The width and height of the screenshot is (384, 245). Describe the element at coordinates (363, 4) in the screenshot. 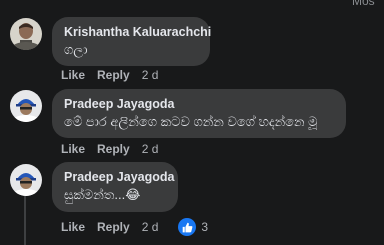

I see `header-cut-text: Mos` at that location.